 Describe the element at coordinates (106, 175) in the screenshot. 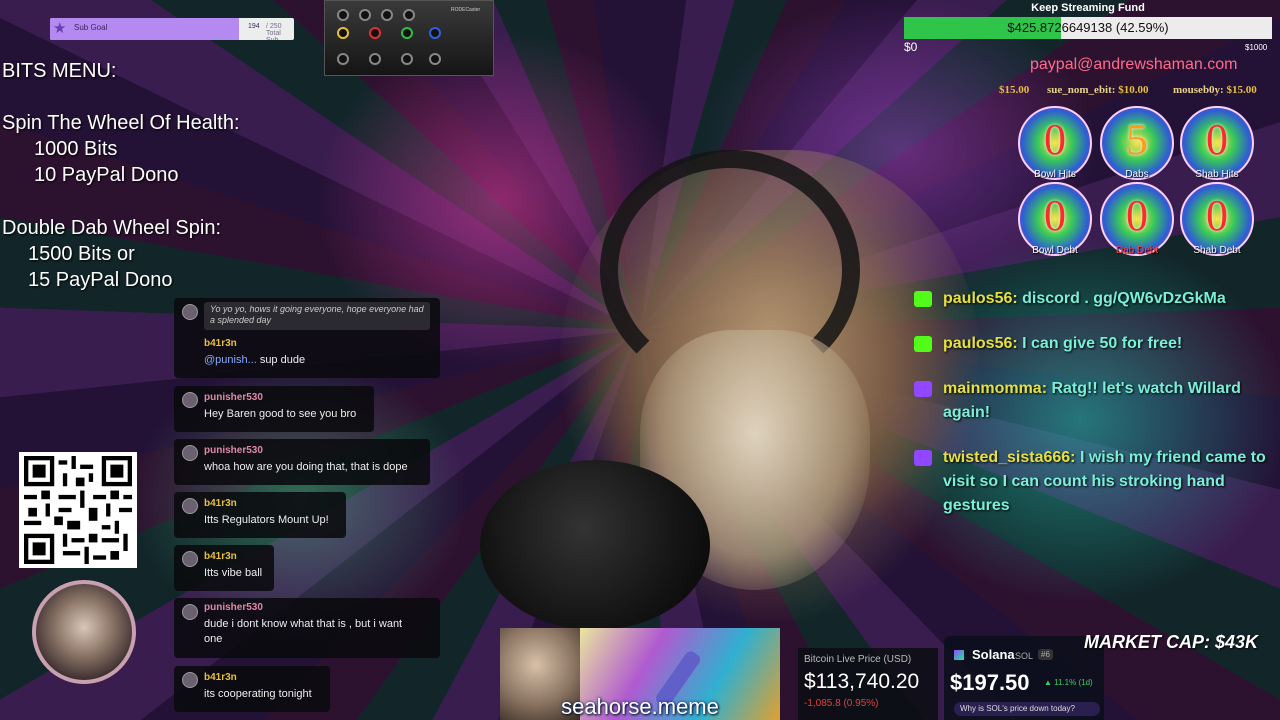

I see `wheel-health-paypal: 10 PayPal Dono` at that location.